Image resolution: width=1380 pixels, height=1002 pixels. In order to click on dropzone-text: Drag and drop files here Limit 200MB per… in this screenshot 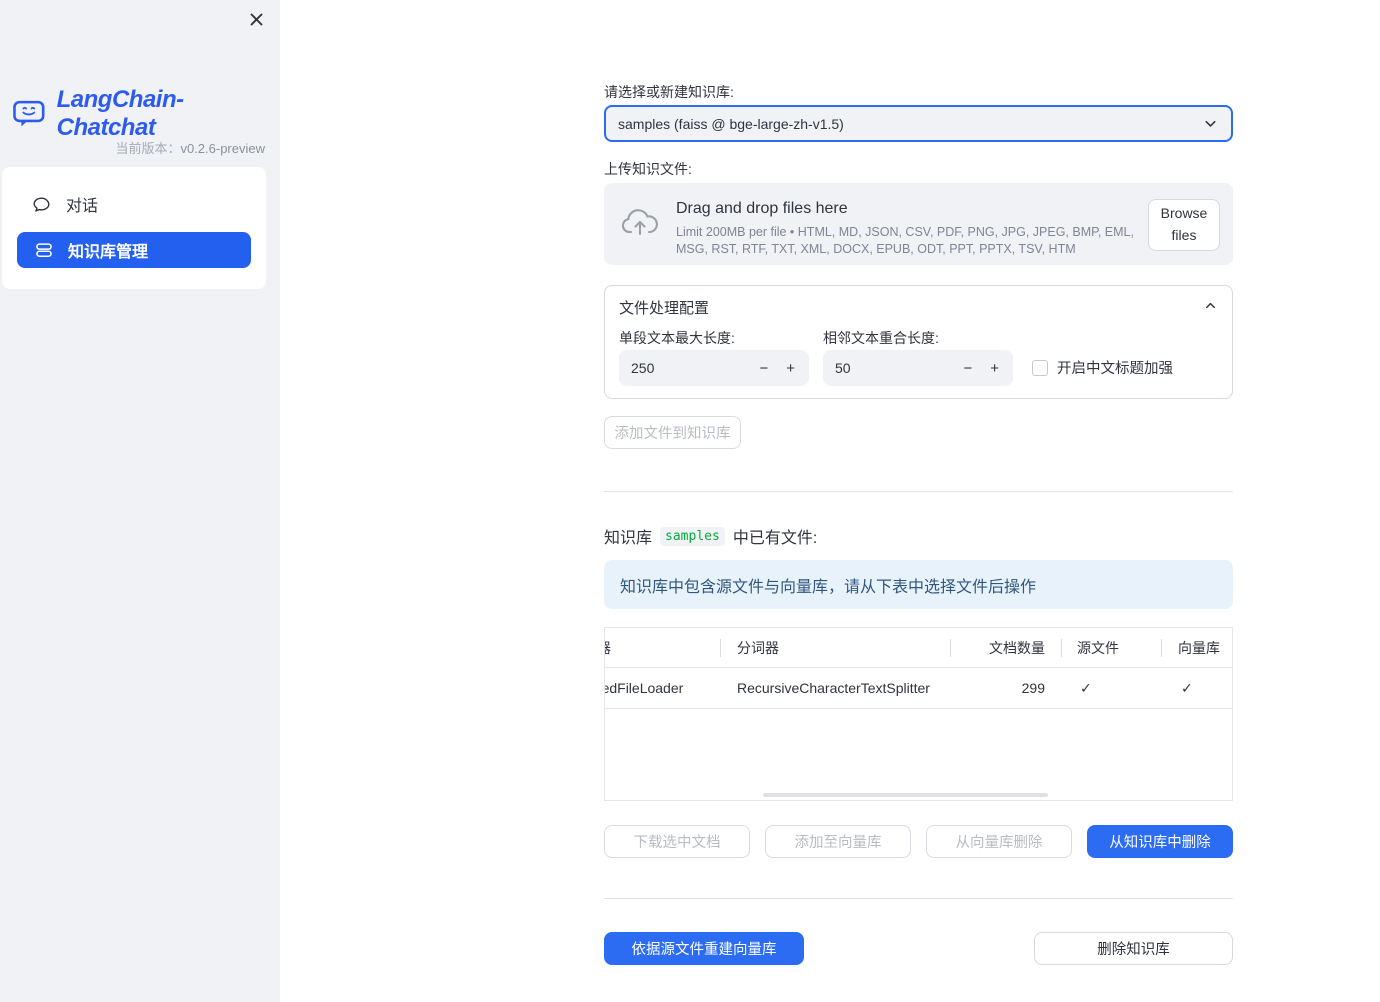, I will do `click(915, 227)`.